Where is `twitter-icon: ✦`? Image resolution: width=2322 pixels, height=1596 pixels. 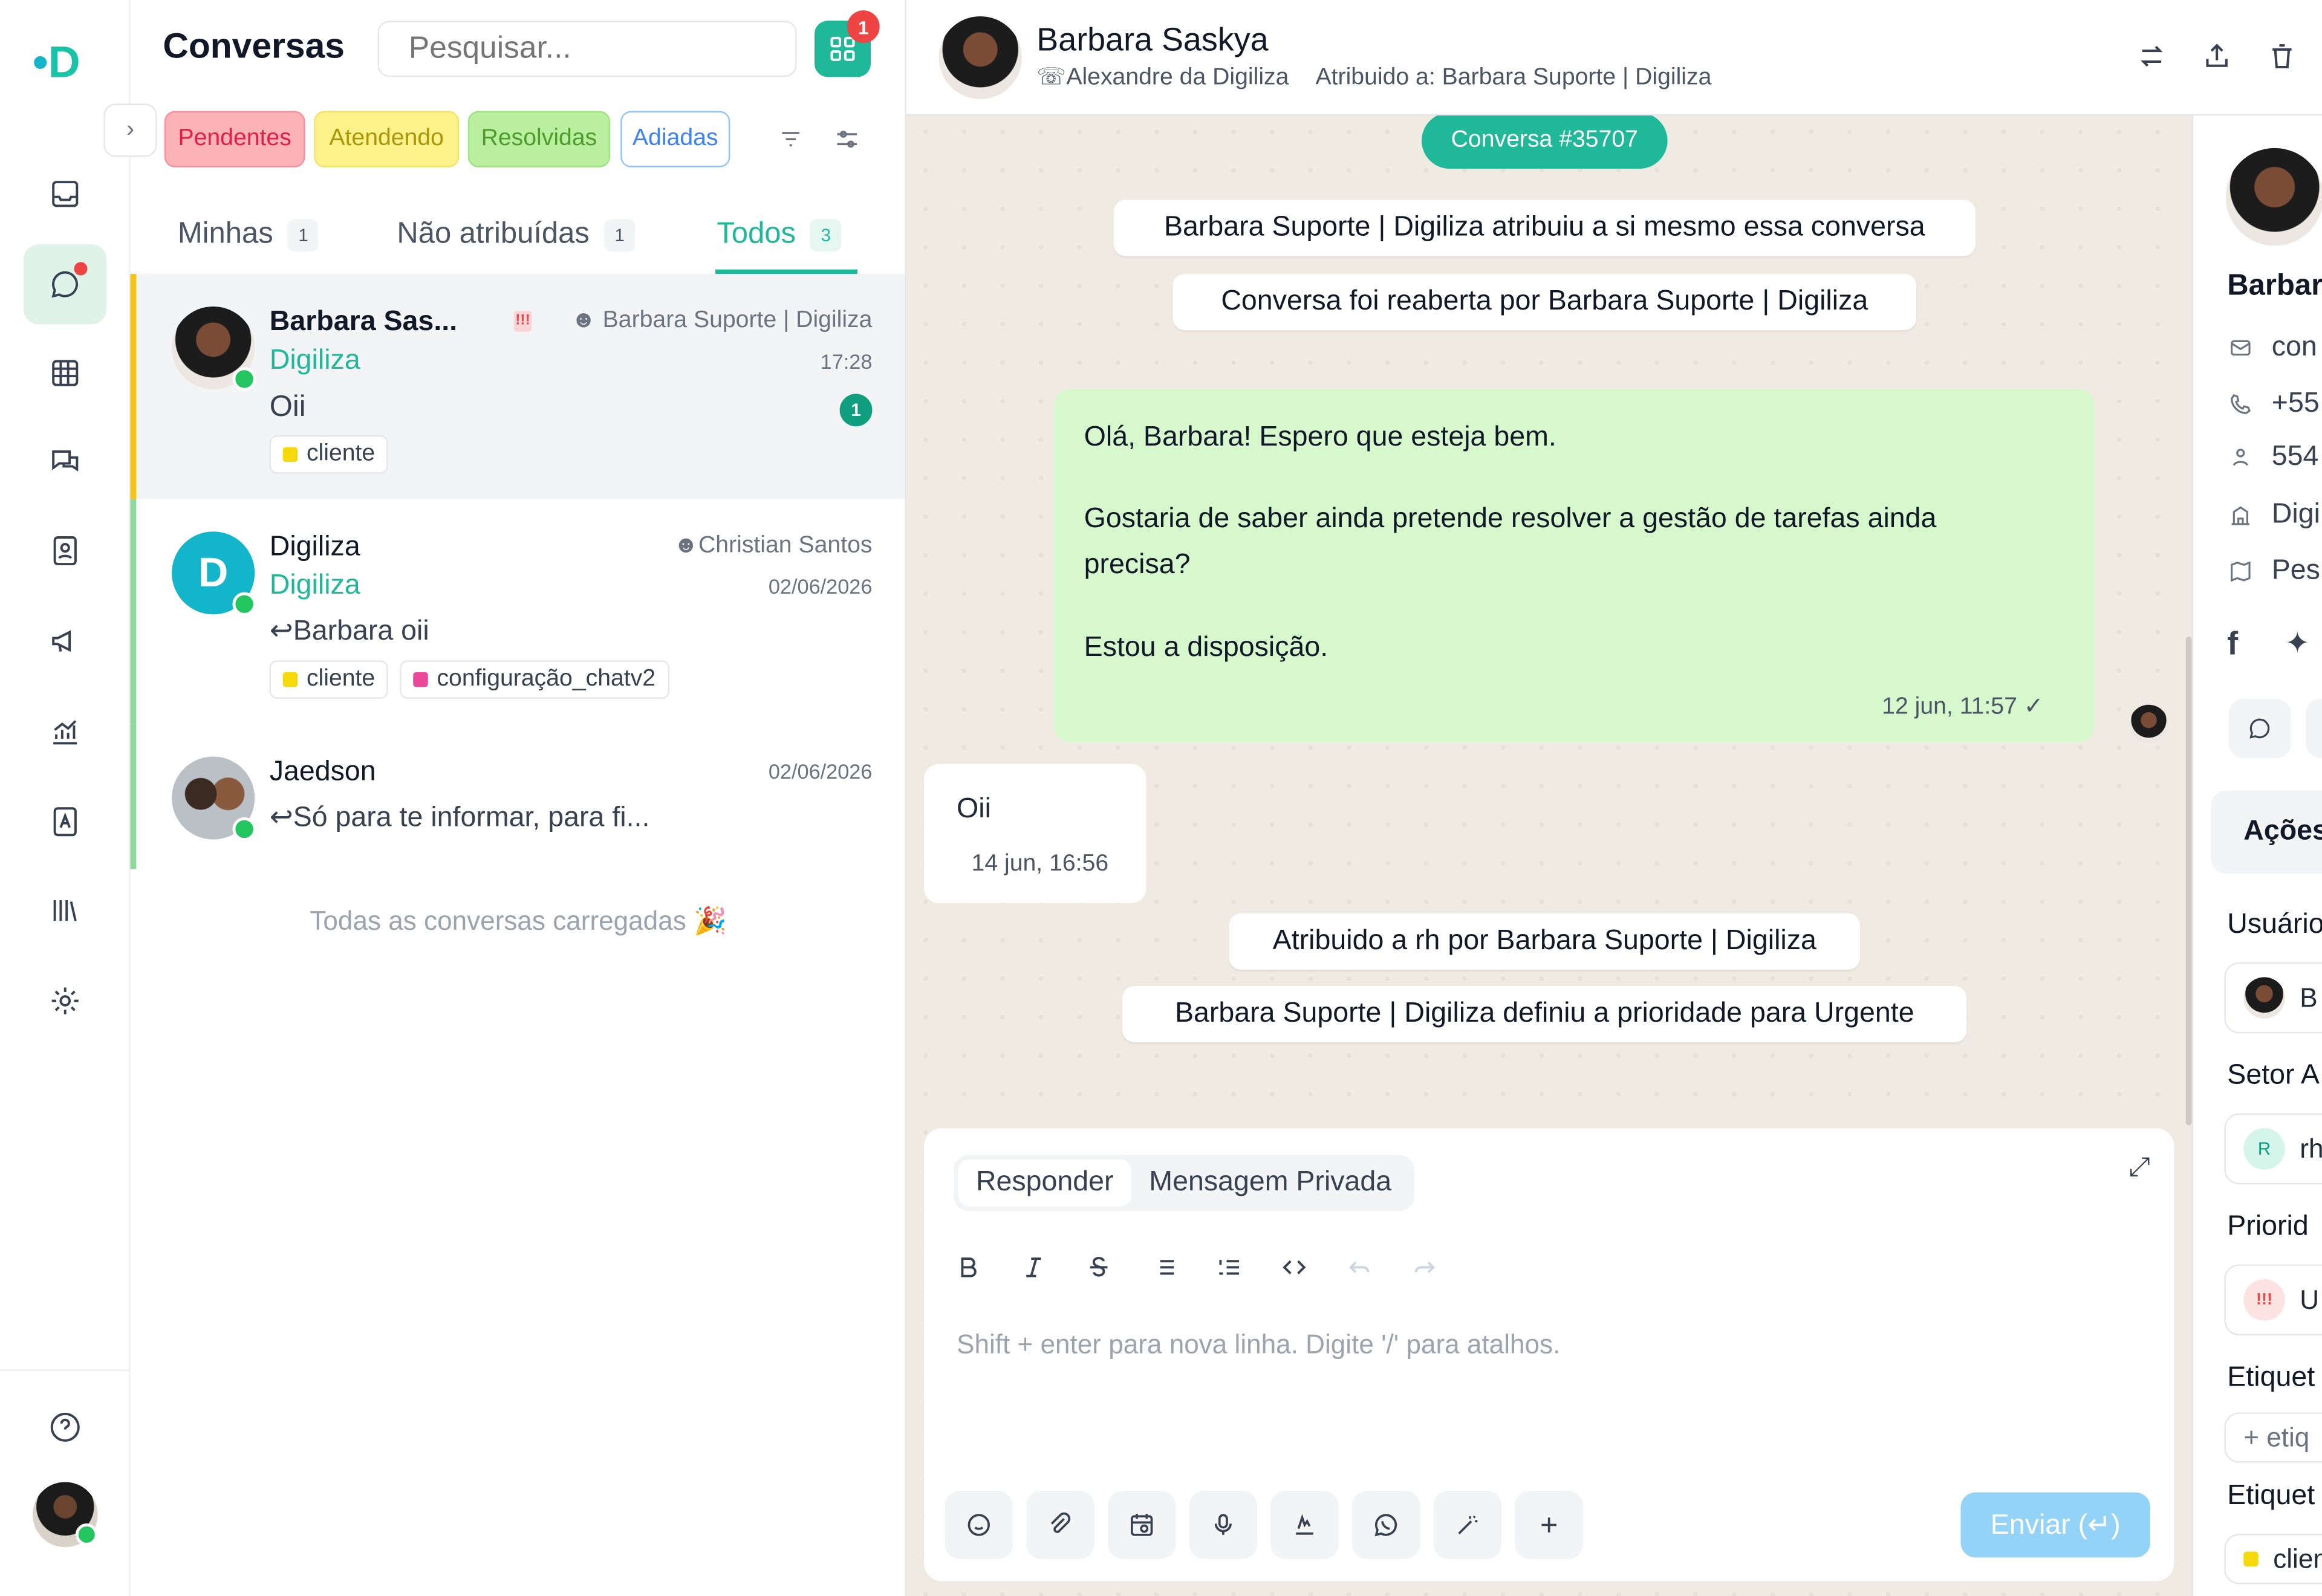 twitter-icon: ✦ is located at coordinates (2297, 642).